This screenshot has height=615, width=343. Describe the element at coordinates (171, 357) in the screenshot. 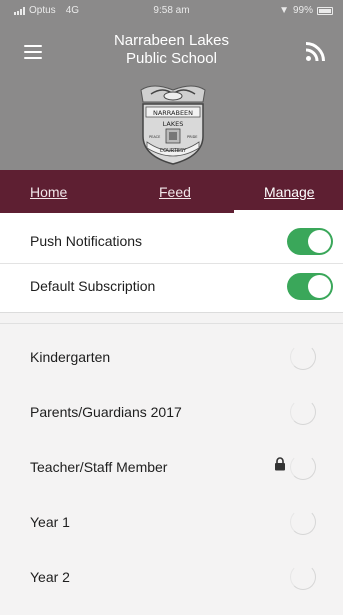

I see `group-row-kindergarten: Kindergarten` at that location.